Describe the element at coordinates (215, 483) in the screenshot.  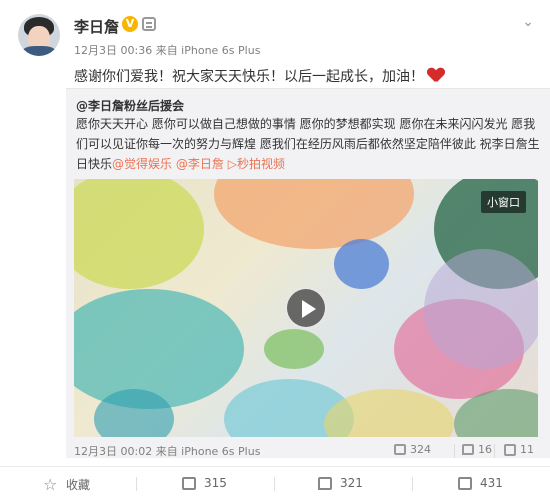
I see `repost-count: 315` at that location.